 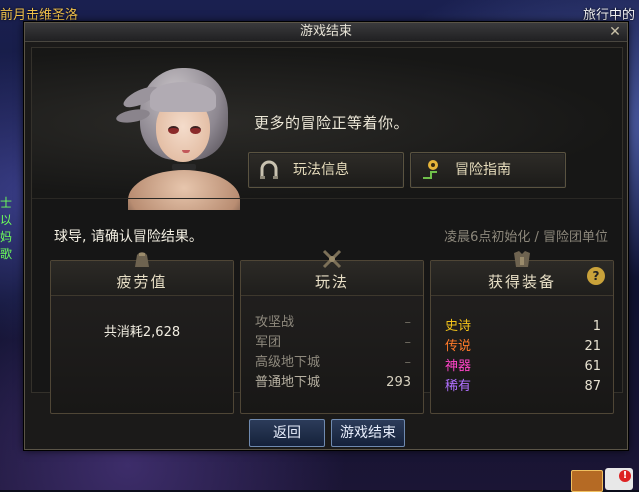 I want to click on gear-row: 传说 21, so click(x=523, y=347).